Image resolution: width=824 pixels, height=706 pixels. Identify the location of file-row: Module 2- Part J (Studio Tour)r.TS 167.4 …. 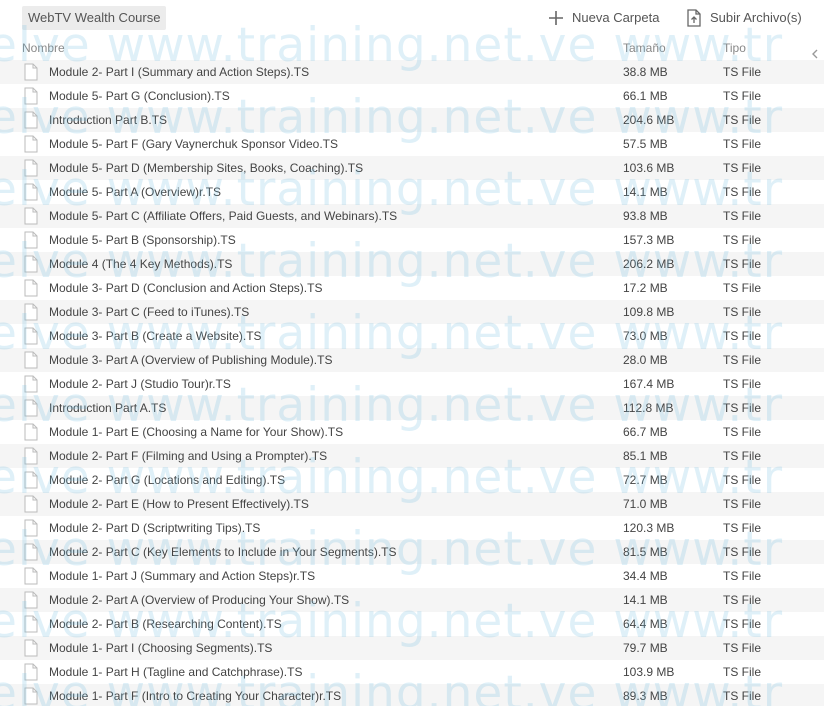
(412, 384).